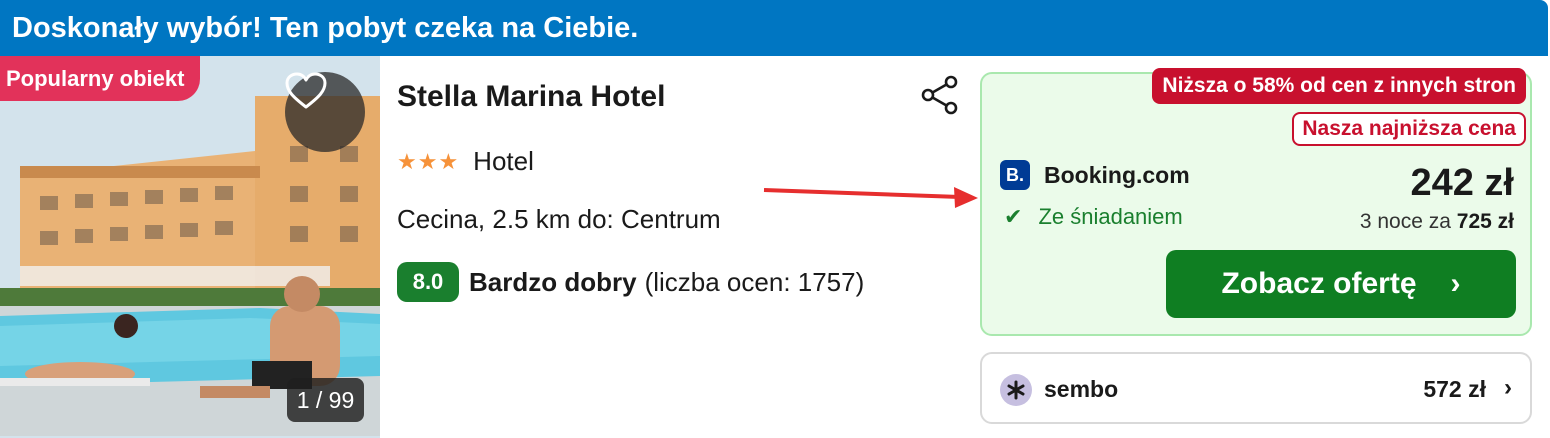 The image size is (1550, 438). Describe the element at coordinates (870, 197) in the screenshot. I see `red-arrow-annotation` at that location.